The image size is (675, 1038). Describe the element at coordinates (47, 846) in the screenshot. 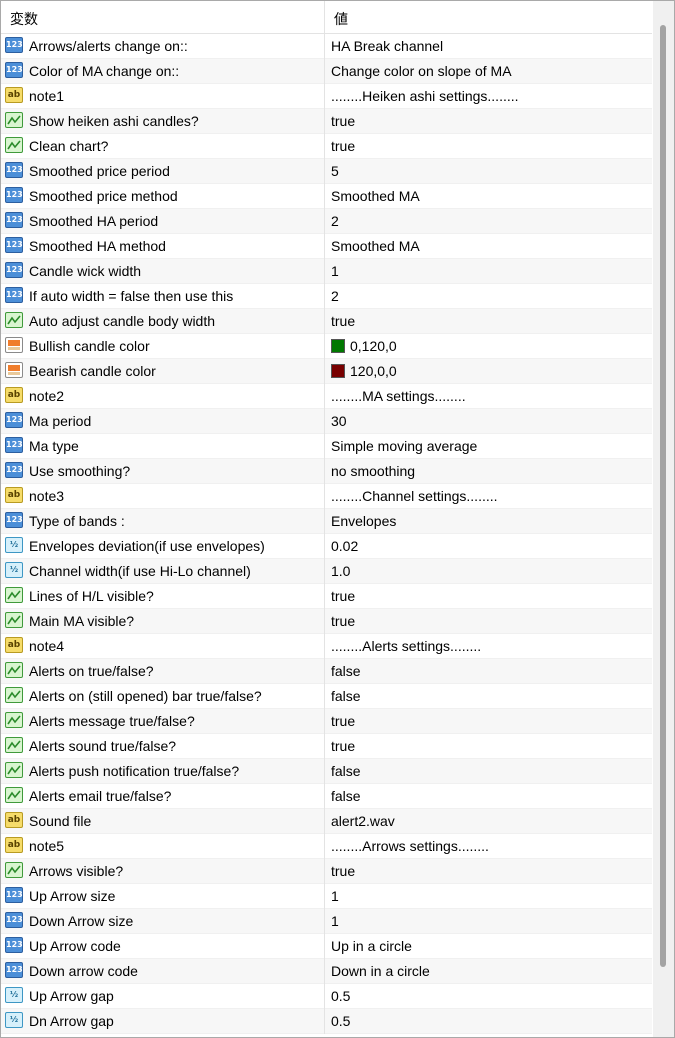

I see `variable-name: note5` at that location.